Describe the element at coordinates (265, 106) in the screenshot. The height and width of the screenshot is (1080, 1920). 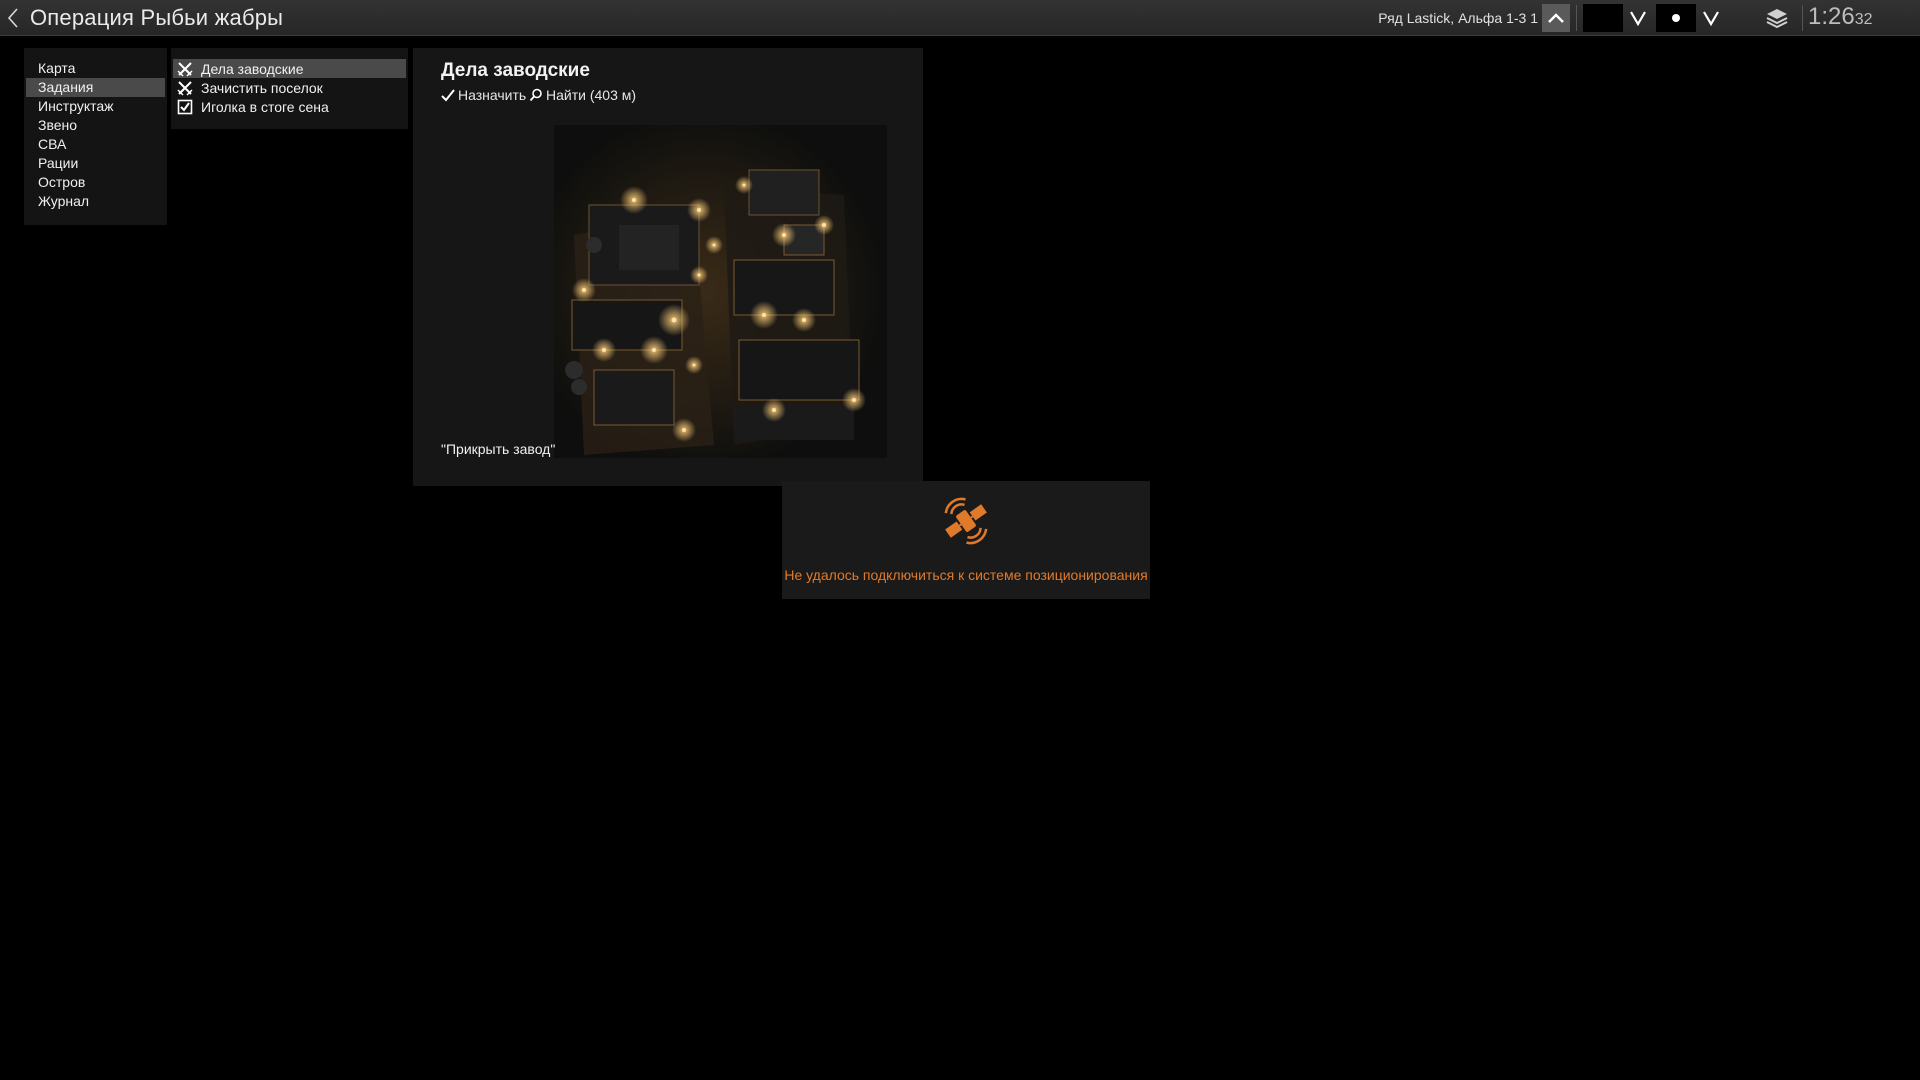
I see `task-label: Иголка в стоге сена` at that location.